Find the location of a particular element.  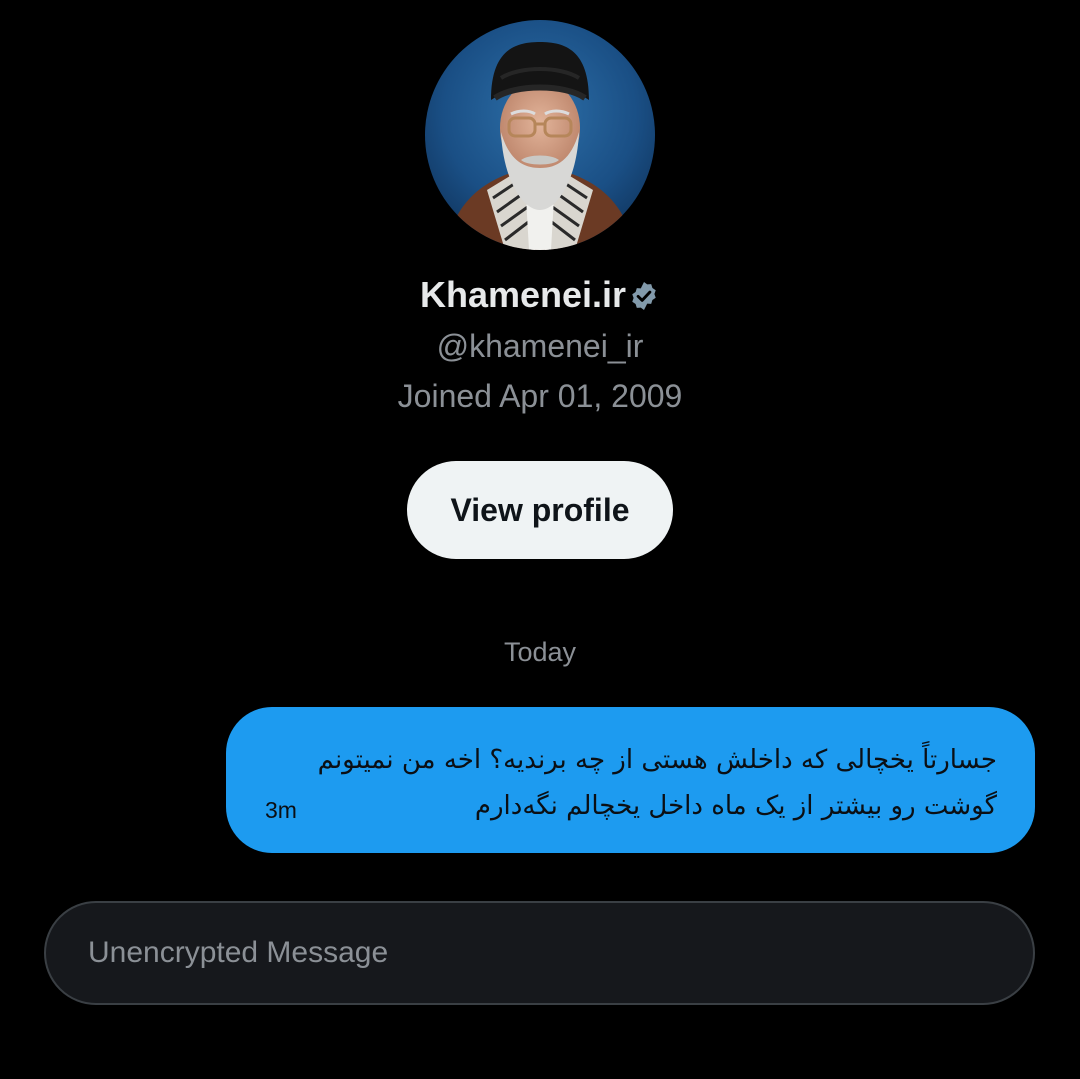

verified-badge-icon is located at coordinates (644, 296).